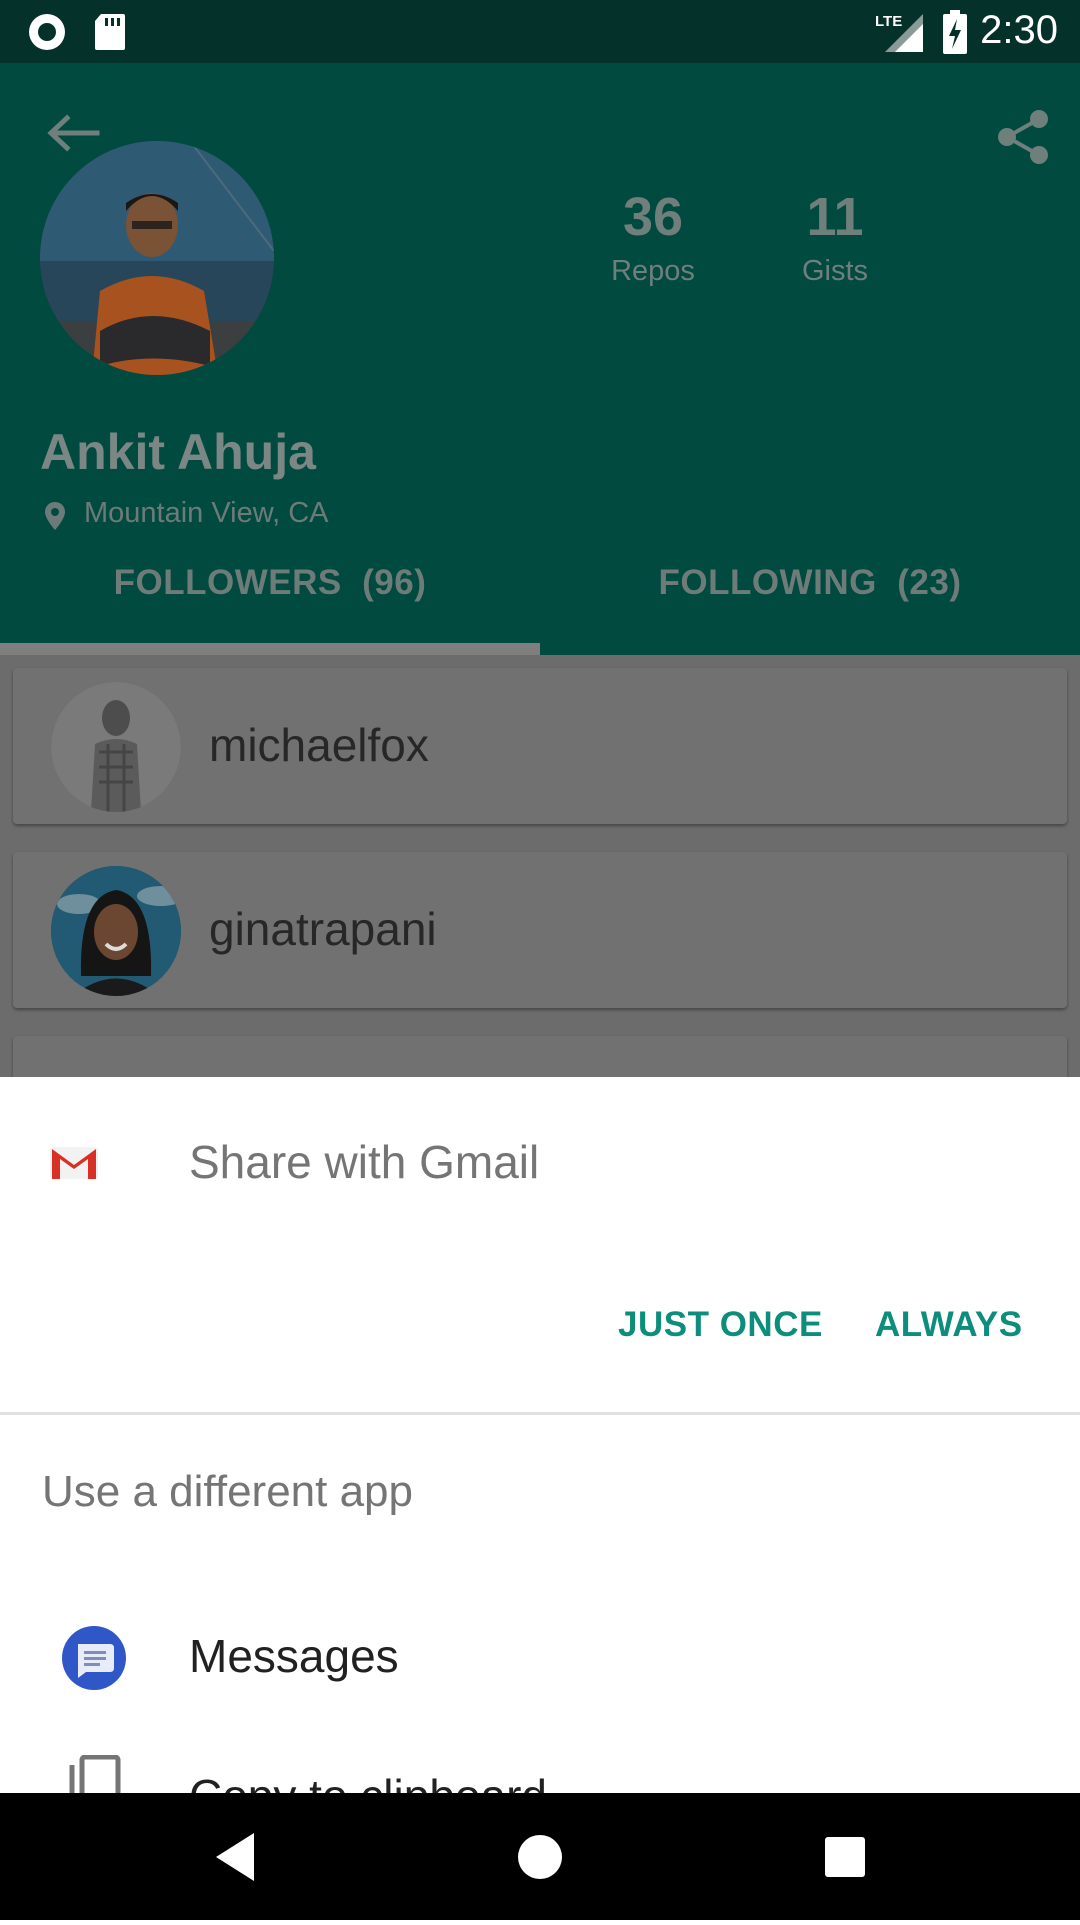 This screenshot has width=1080, height=1925. What do you see at coordinates (1019, 30) in the screenshot?
I see `clock: 2:30` at bounding box center [1019, 30].